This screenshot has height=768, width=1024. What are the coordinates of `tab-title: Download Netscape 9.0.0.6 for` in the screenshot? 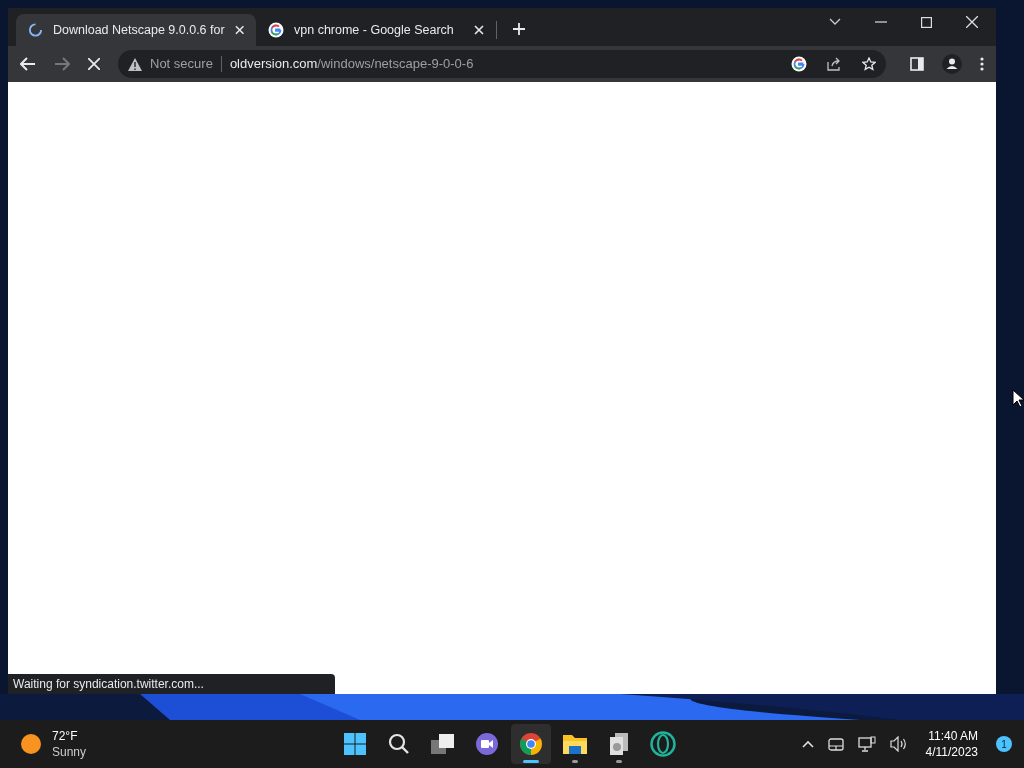 It's located at (139, 30).